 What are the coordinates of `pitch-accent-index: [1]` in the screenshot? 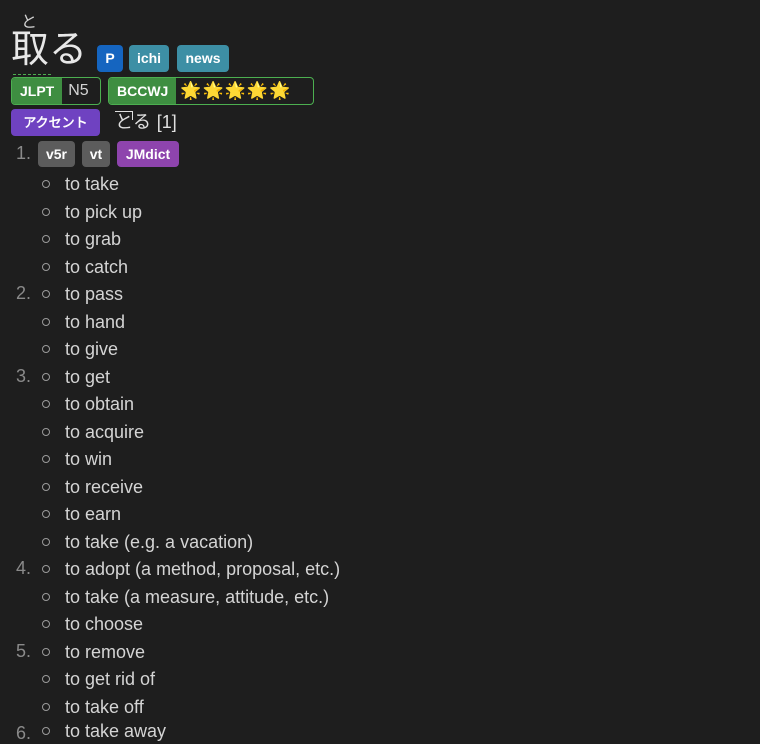 It's located at (166, 122).